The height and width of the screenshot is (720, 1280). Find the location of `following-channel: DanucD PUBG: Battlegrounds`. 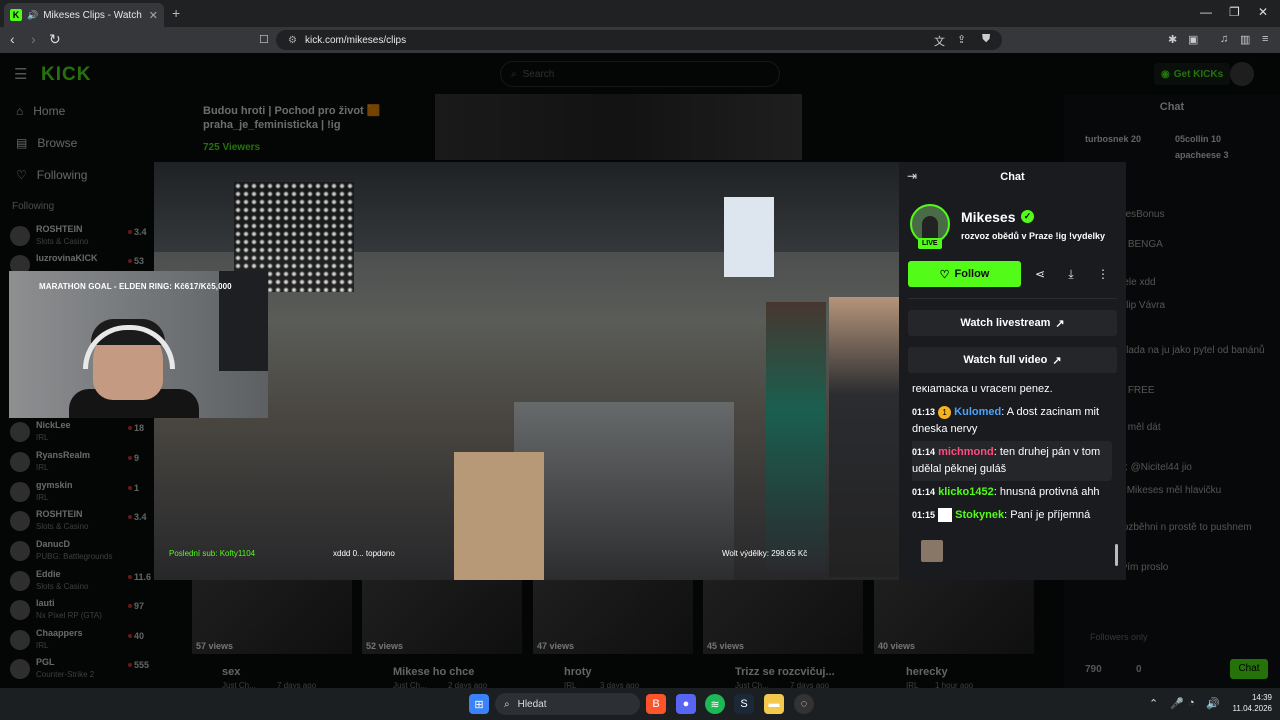

following-channel: DanucD PUBG: Battlegrounds is located at coordinates (85, 552).